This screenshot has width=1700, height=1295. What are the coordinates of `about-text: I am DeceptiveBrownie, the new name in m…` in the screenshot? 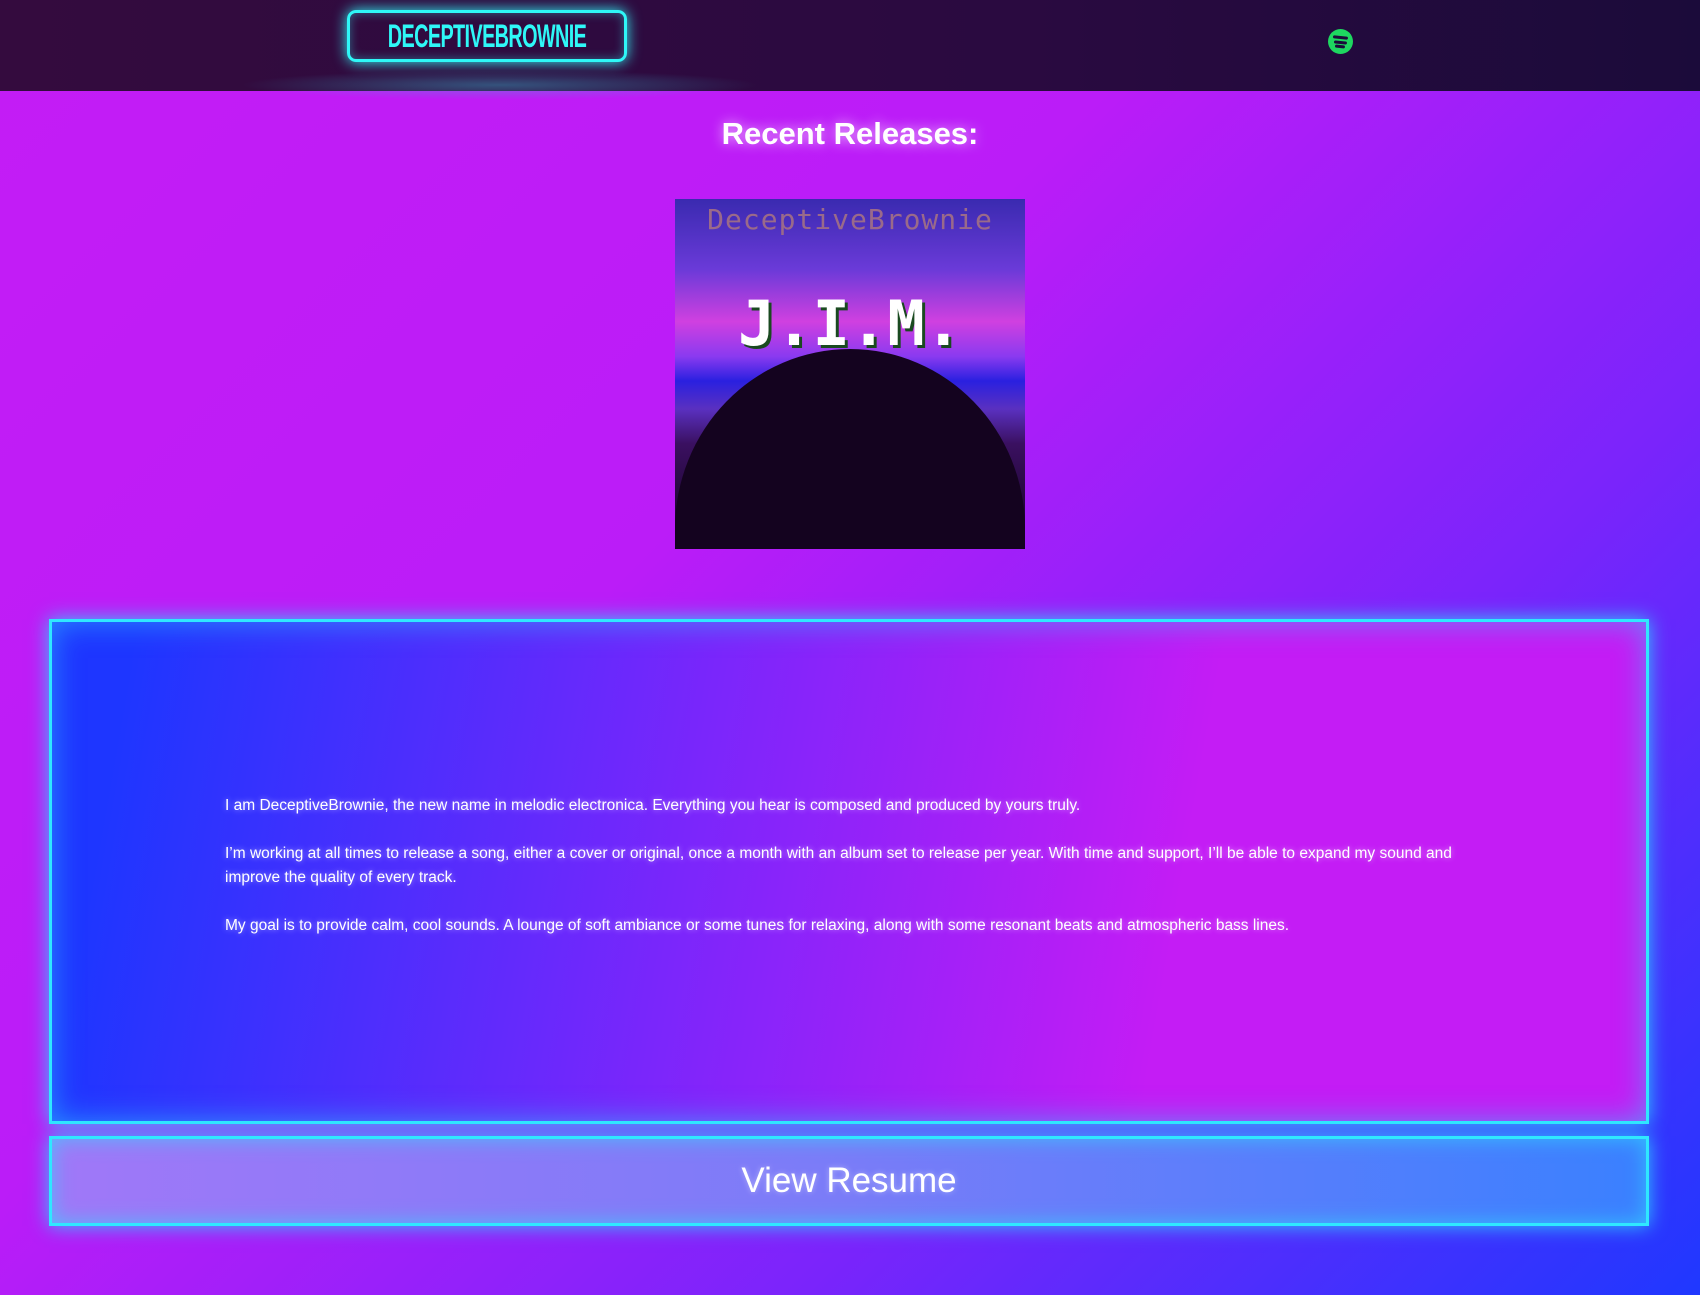 It's located at (860, 878).